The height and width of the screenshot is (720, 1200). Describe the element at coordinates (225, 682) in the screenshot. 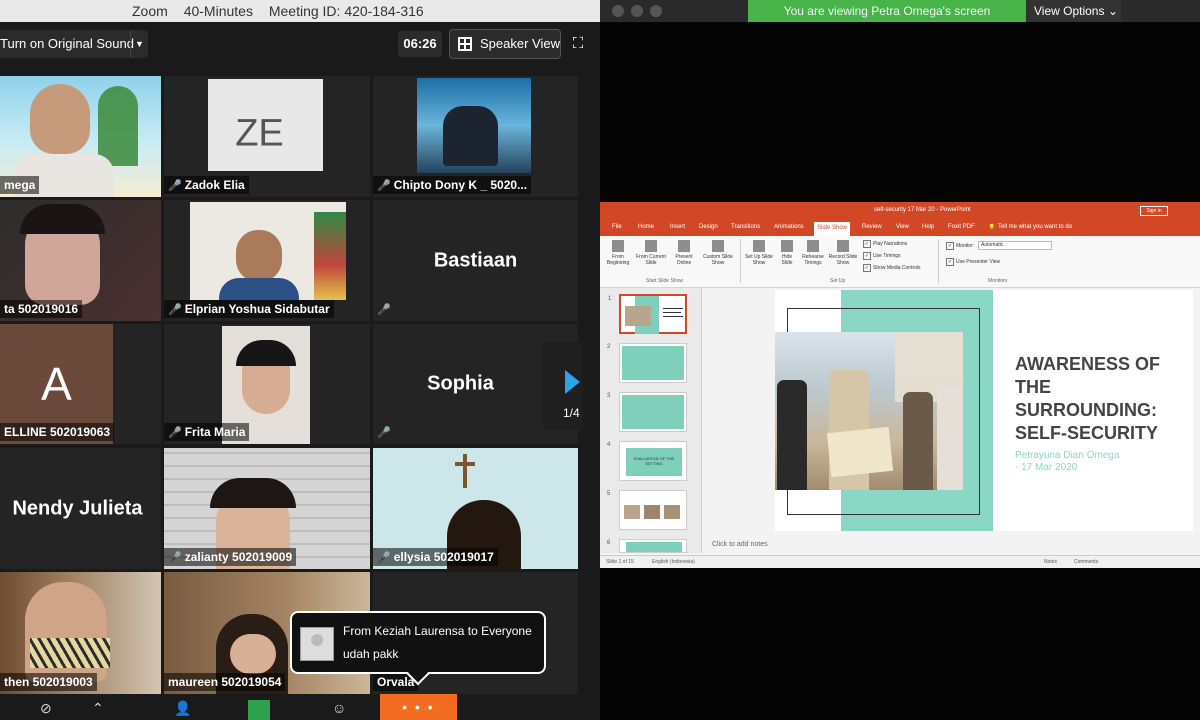

I see `participant-name: maureen 502019054` at that location.